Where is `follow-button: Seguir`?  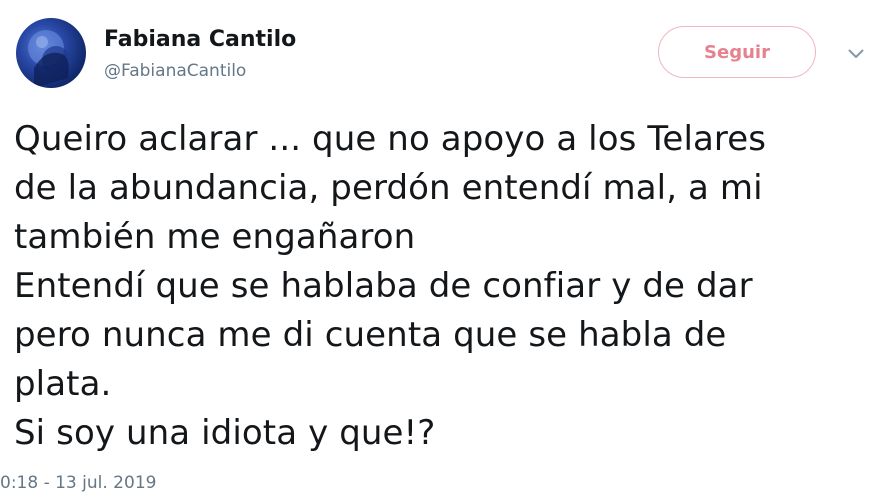 follow-button: Seguir is located at coordinates (737, 52).